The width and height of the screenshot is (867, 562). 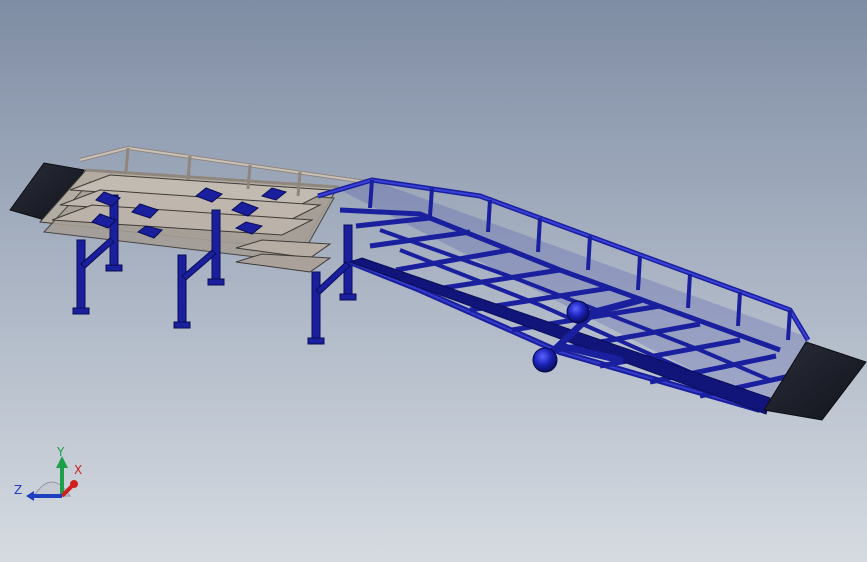 What do you see at coordinates (30, 496) in the screenshot?
I see `z-axis-head` at bounding box center [30, 496].